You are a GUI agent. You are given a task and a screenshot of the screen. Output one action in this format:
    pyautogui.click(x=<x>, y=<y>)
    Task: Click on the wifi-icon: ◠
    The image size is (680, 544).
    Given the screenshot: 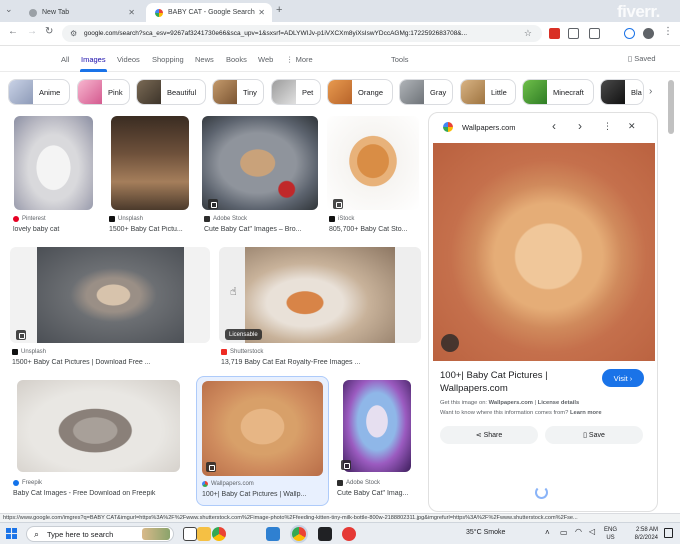 What is the action you would take?
    pyautogui.click(x=578, y=531)
    